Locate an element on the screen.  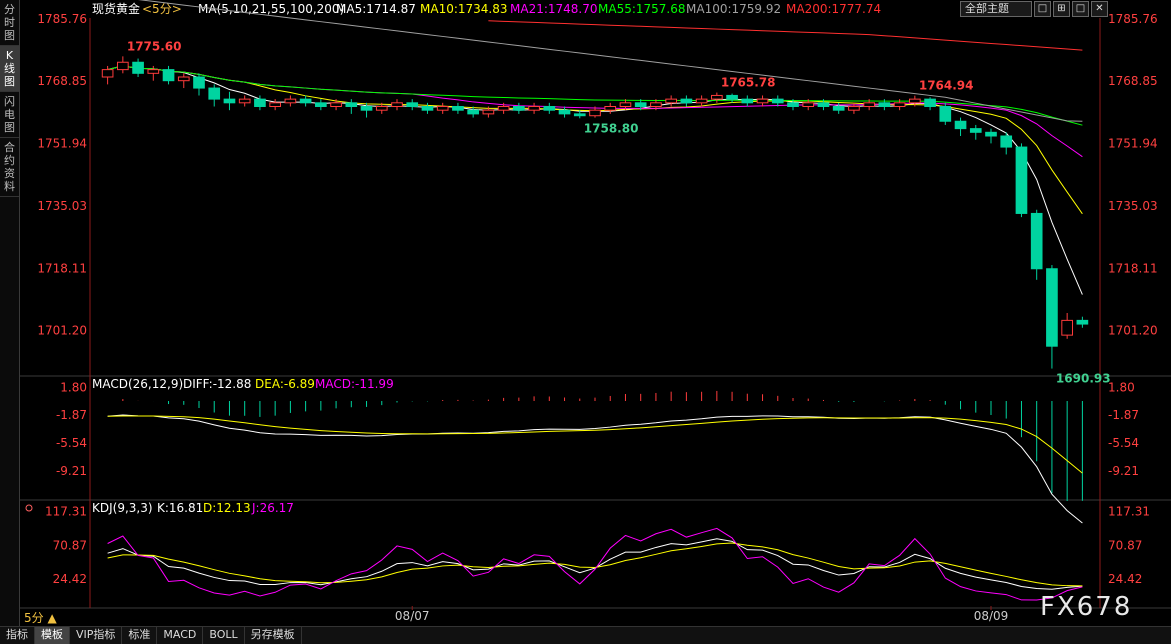
ma-value-5: MA200:1777.74 is located at coordinates (833, 9).